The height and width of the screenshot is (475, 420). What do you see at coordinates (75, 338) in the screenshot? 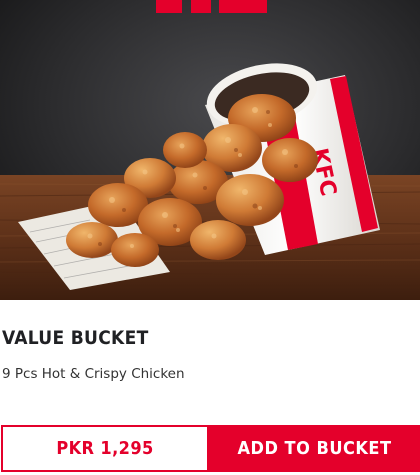
I see `product-name: VALUE BUCKET` at bounding box center [75, 338].